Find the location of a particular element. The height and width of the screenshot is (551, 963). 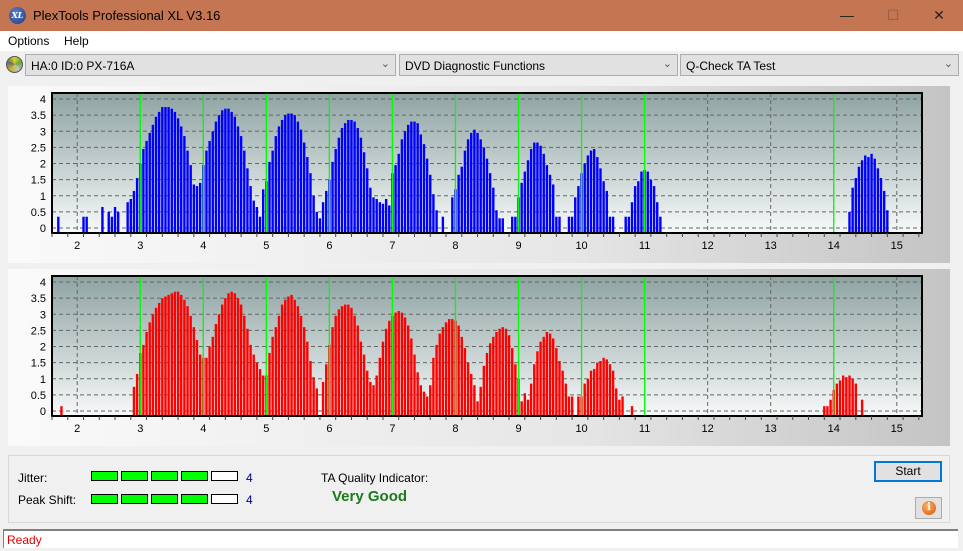

y-tick-label: 2 is located at coordinates (43, 165).